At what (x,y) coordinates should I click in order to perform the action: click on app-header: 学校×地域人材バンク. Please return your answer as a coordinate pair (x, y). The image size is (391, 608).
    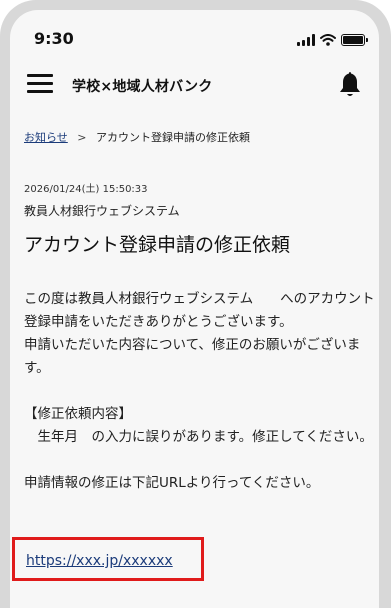
    Looking at the image, I should click on (194, 86).